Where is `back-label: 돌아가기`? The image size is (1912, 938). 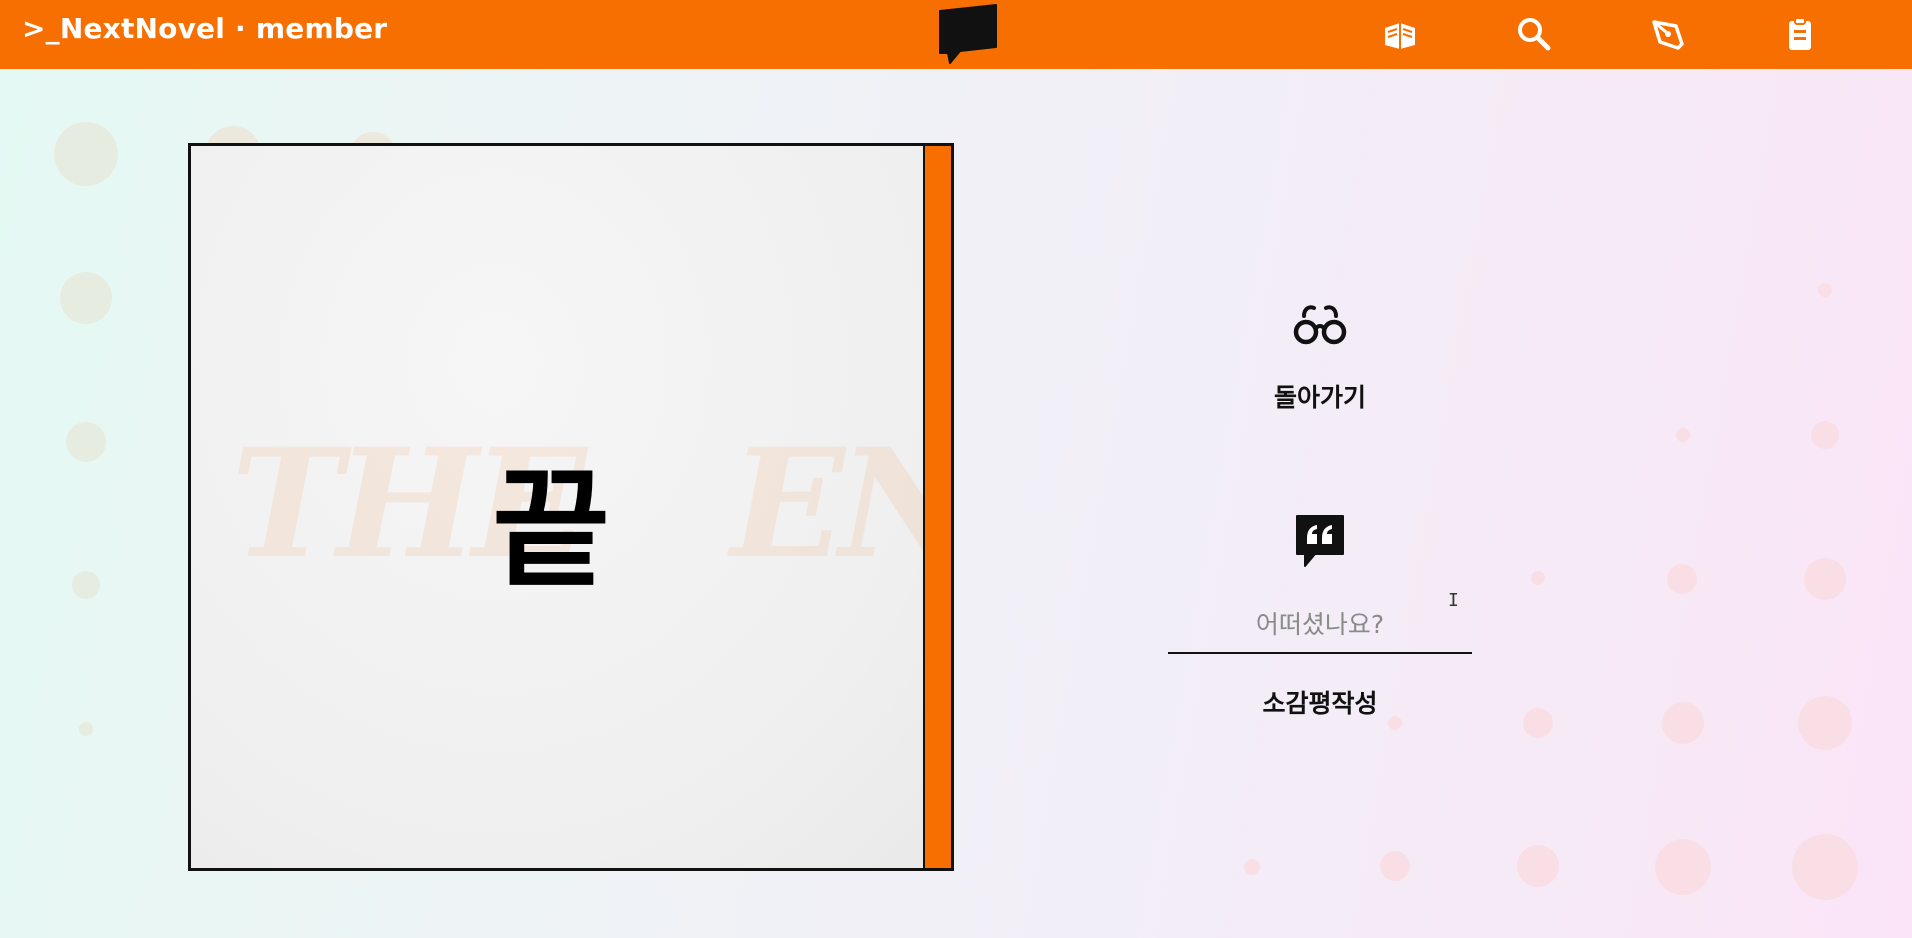 back-label: 돌아가기 is located at coordinates (1320, 396).